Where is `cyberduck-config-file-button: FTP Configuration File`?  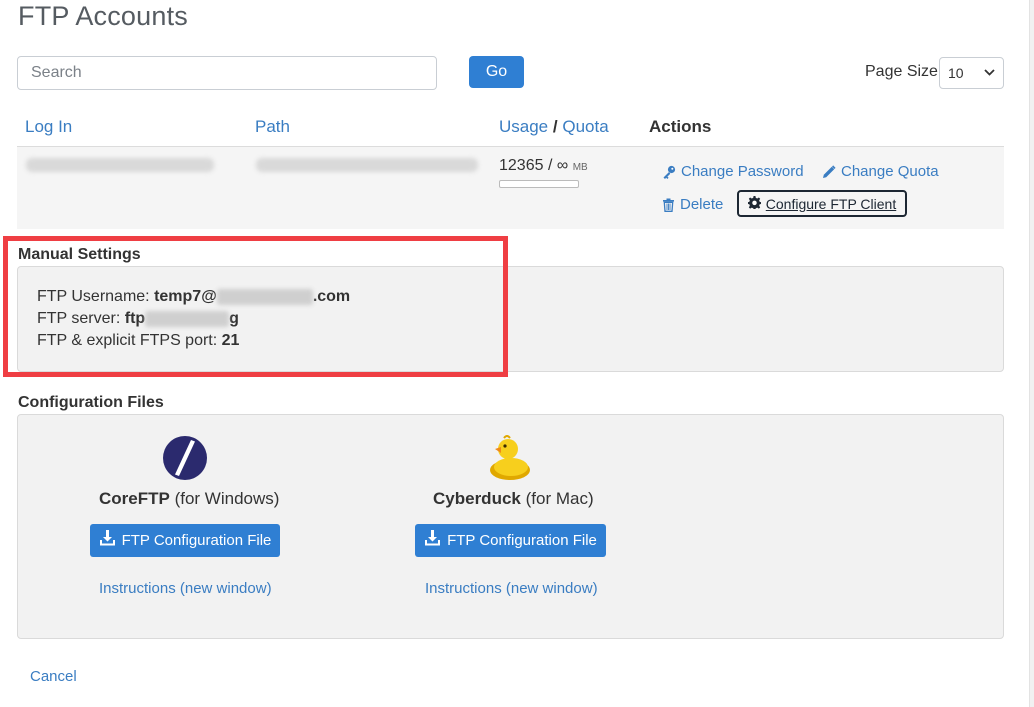 cyberduck-config-file-button: FTP Configuration File is located at coordinates (510, 540).